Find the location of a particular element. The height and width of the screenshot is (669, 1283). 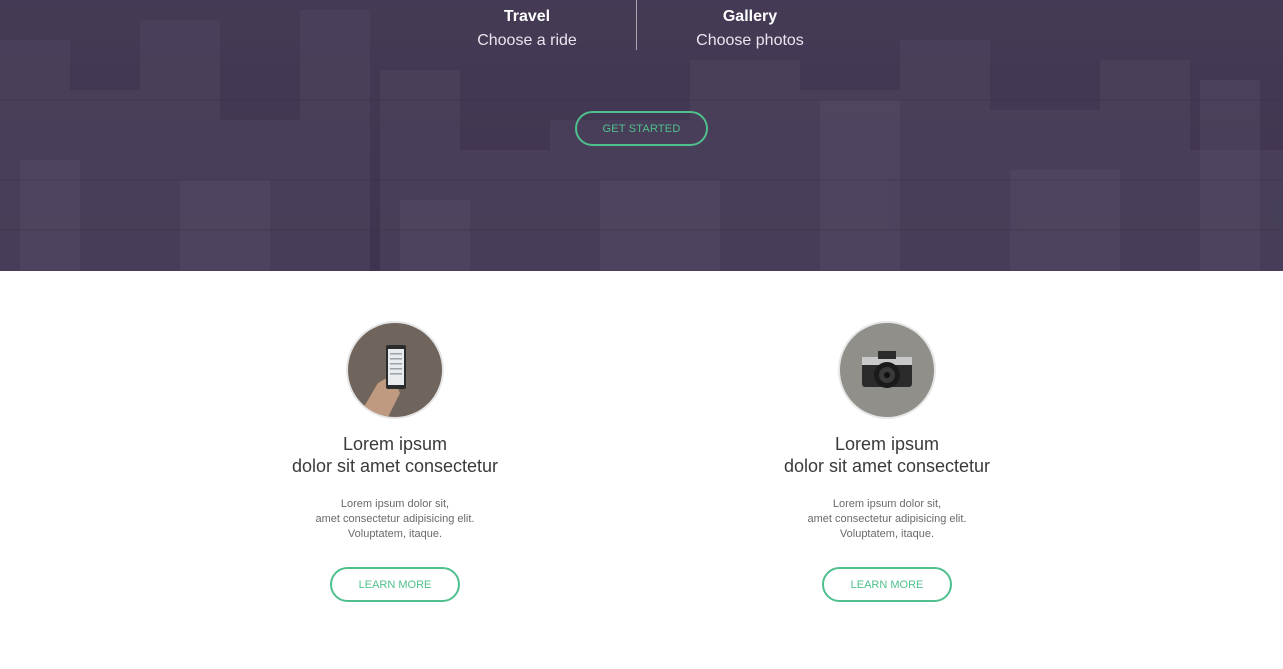

get-started-button: GET STARTED is located at coordinates (641, 128).